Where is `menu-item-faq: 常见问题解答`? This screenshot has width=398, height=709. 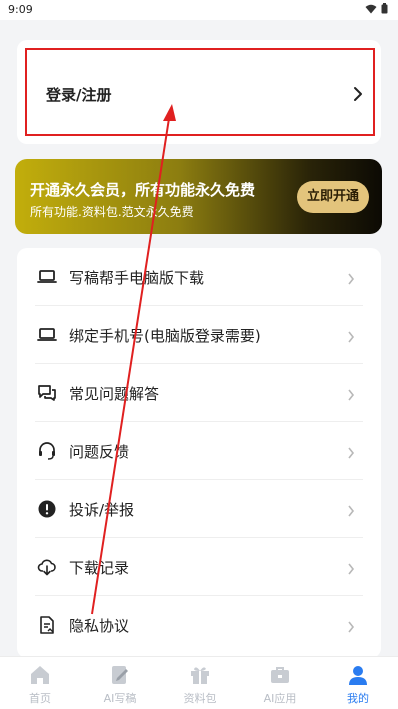
menu-item-faq: 常见问题解答 is located at coordinates (199, 393).